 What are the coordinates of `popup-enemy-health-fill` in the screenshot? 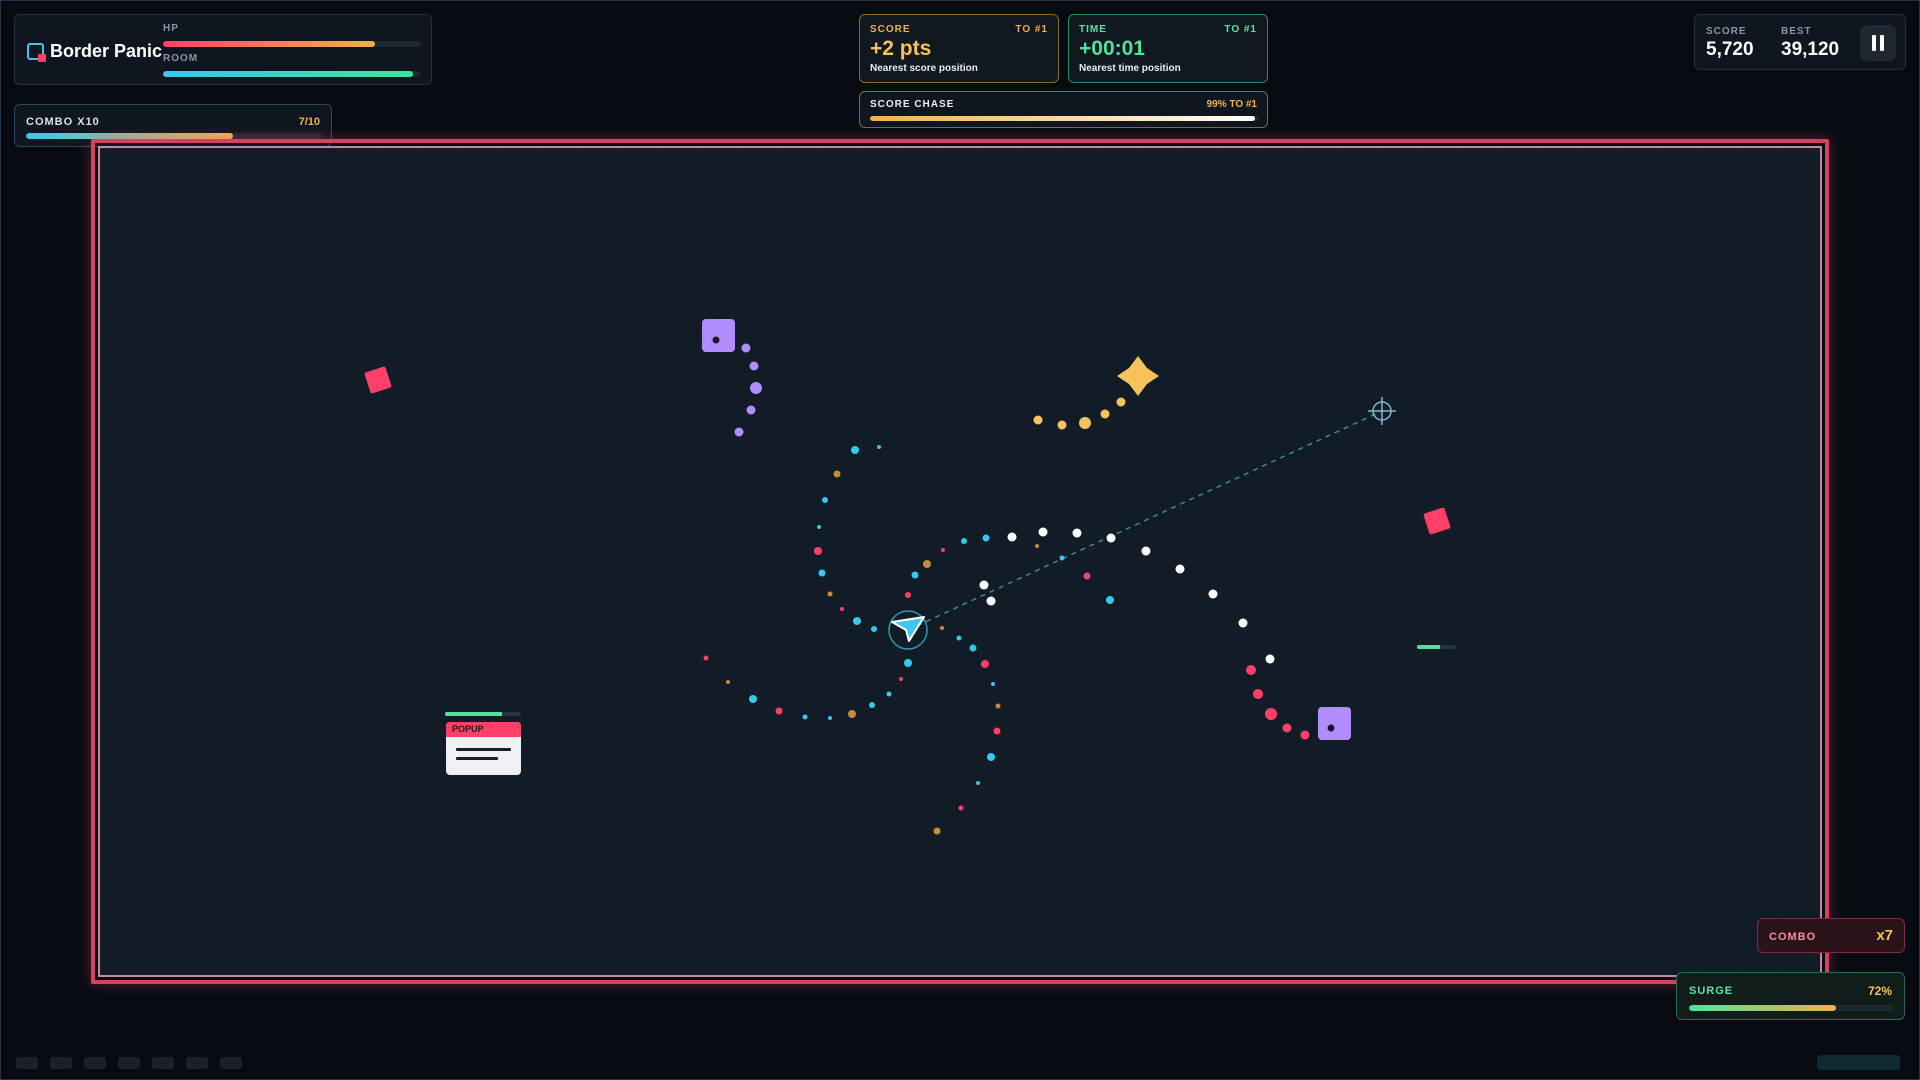 It's located at (473, 714).